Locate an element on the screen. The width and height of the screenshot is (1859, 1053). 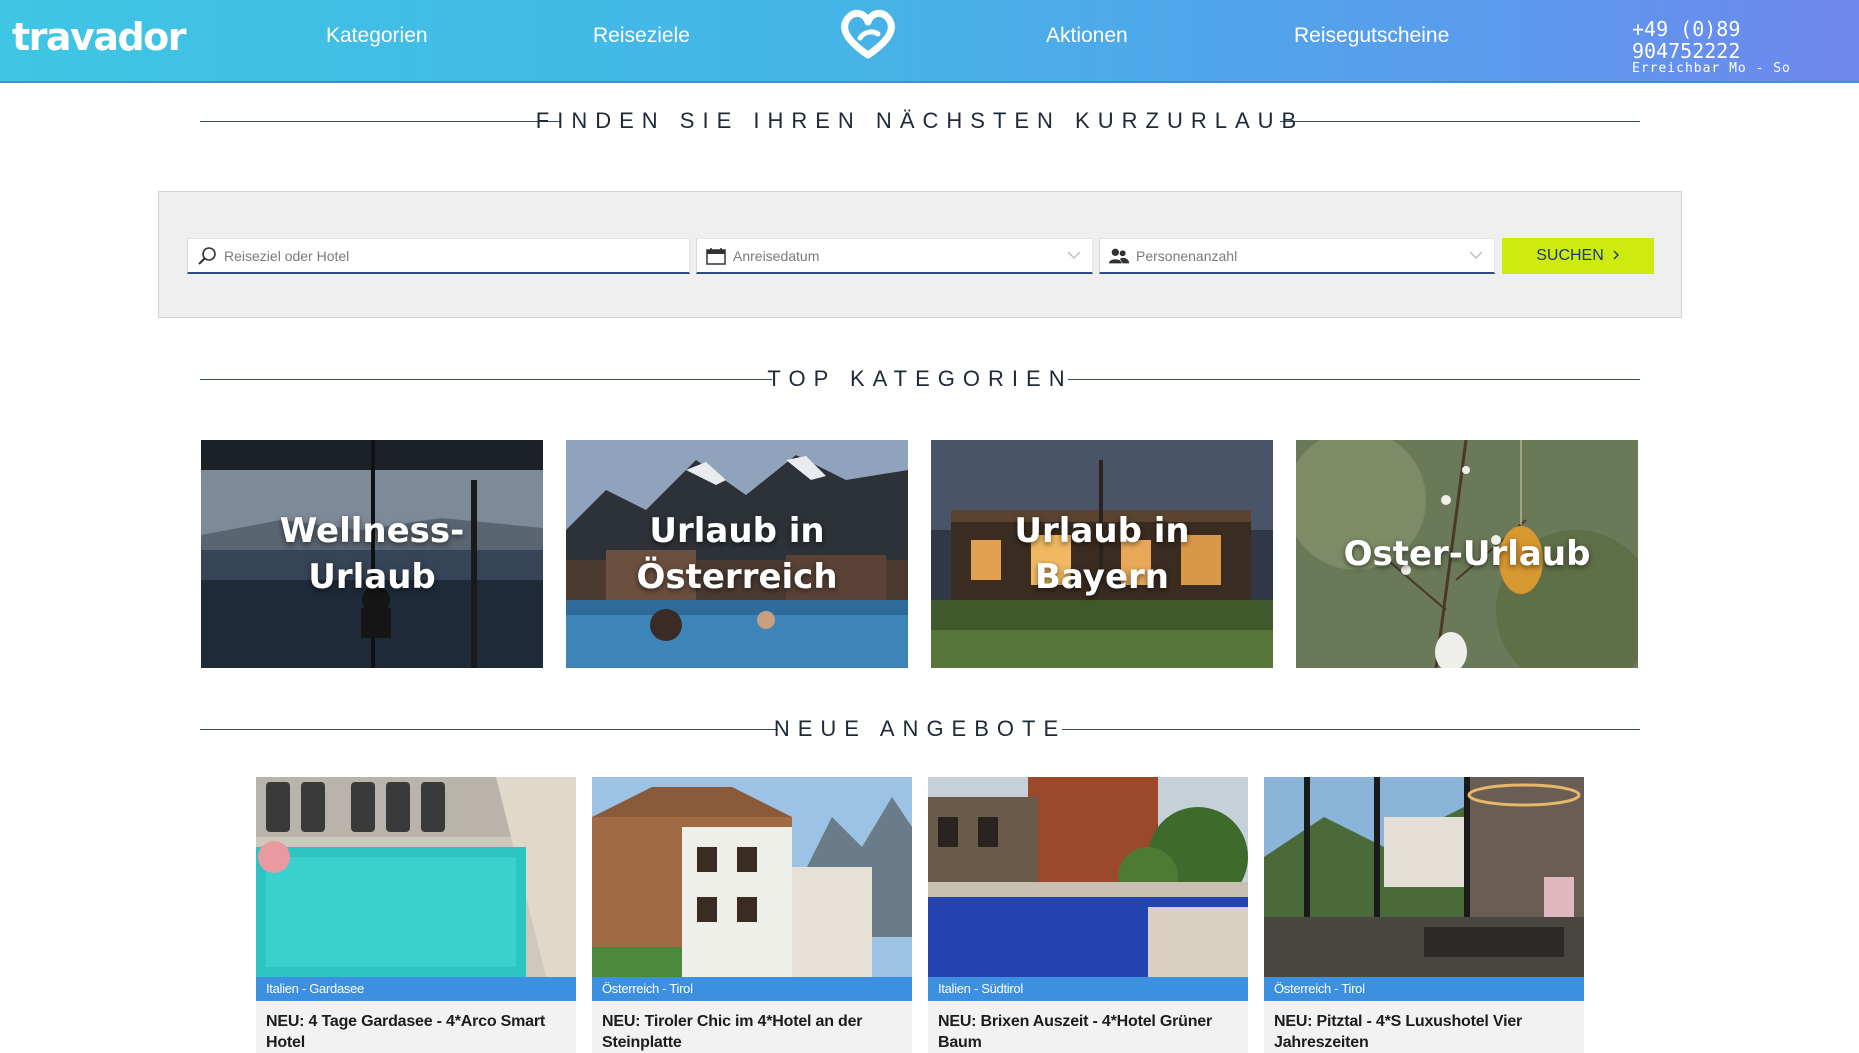
offer-region: Italien - Südtirol is located at coordinates (1088, 989).